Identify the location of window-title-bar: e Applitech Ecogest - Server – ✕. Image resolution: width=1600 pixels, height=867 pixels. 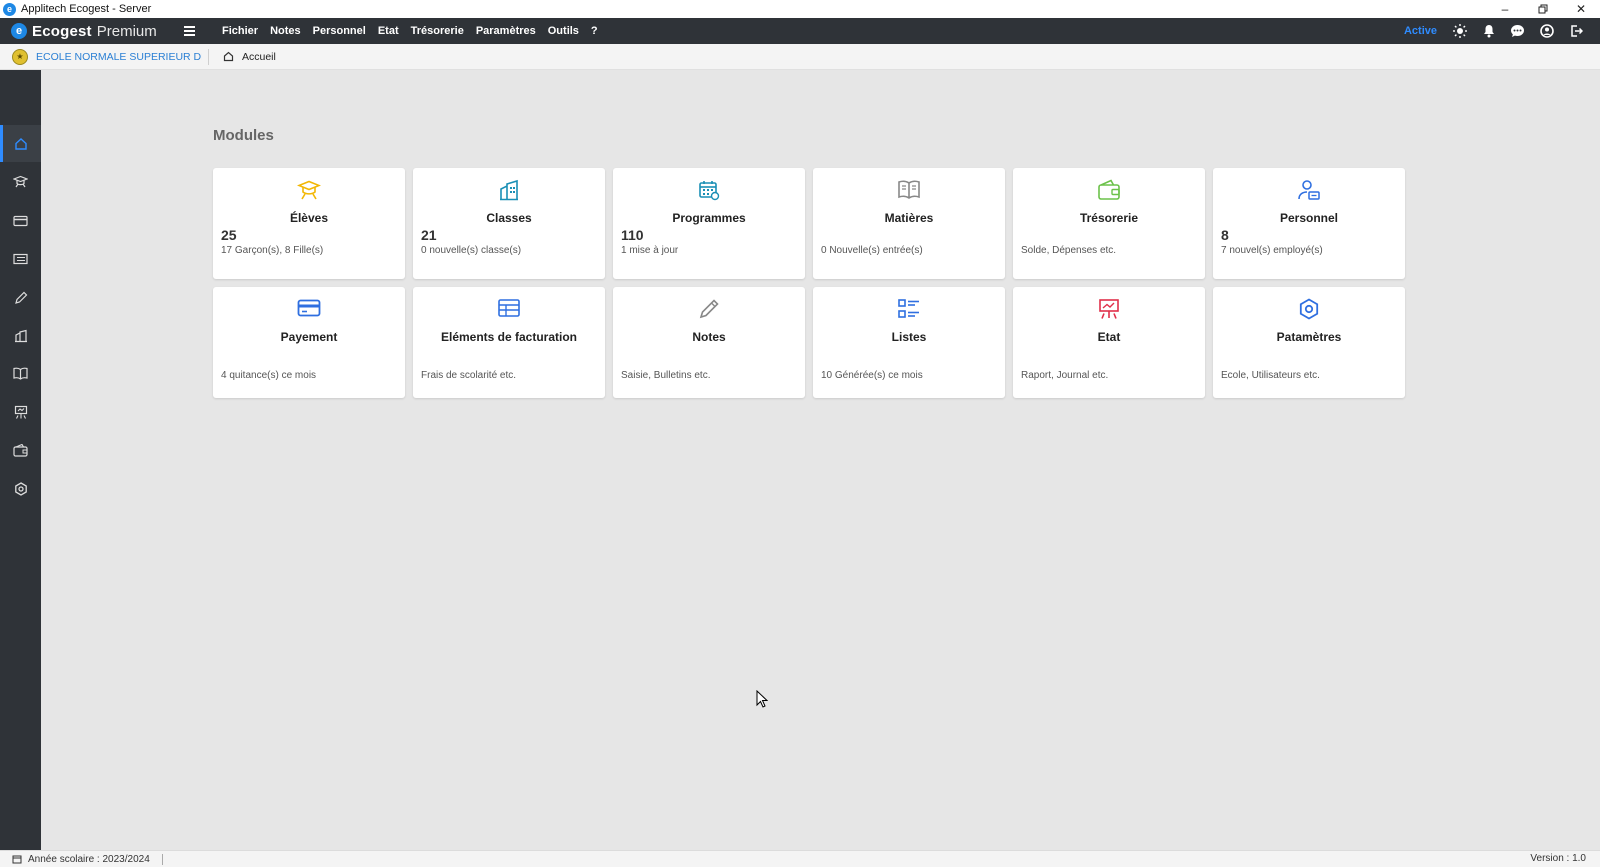
(800, 9).